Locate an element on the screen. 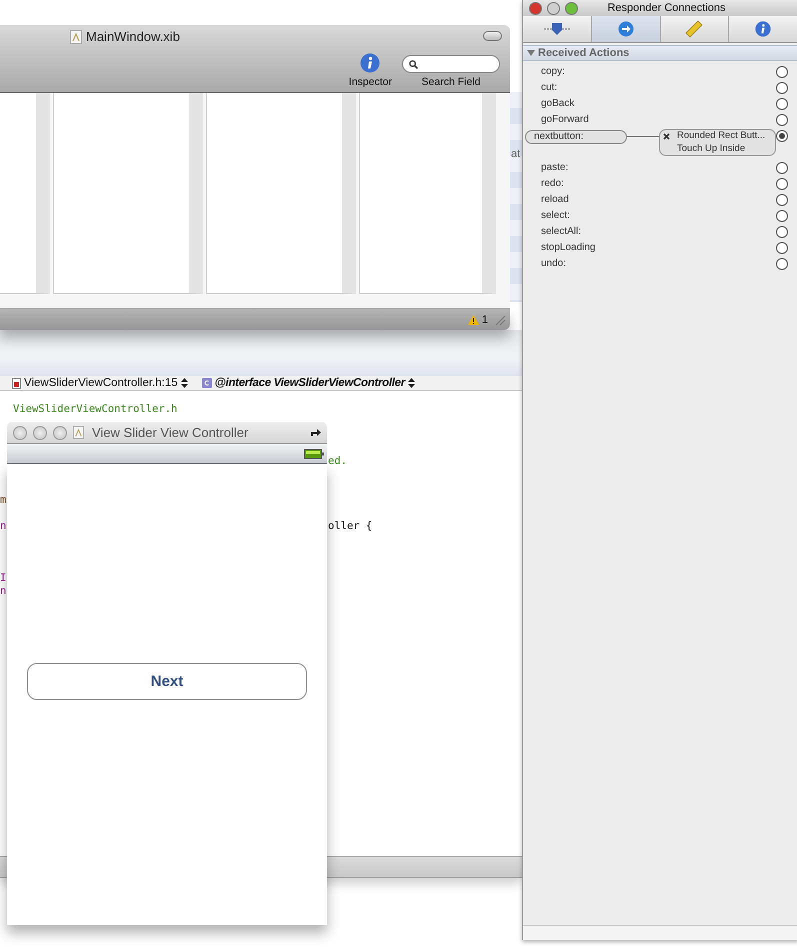 The width and height of the screenshot is (797, 947). next-button: Next is located at coordinates (167, 681).